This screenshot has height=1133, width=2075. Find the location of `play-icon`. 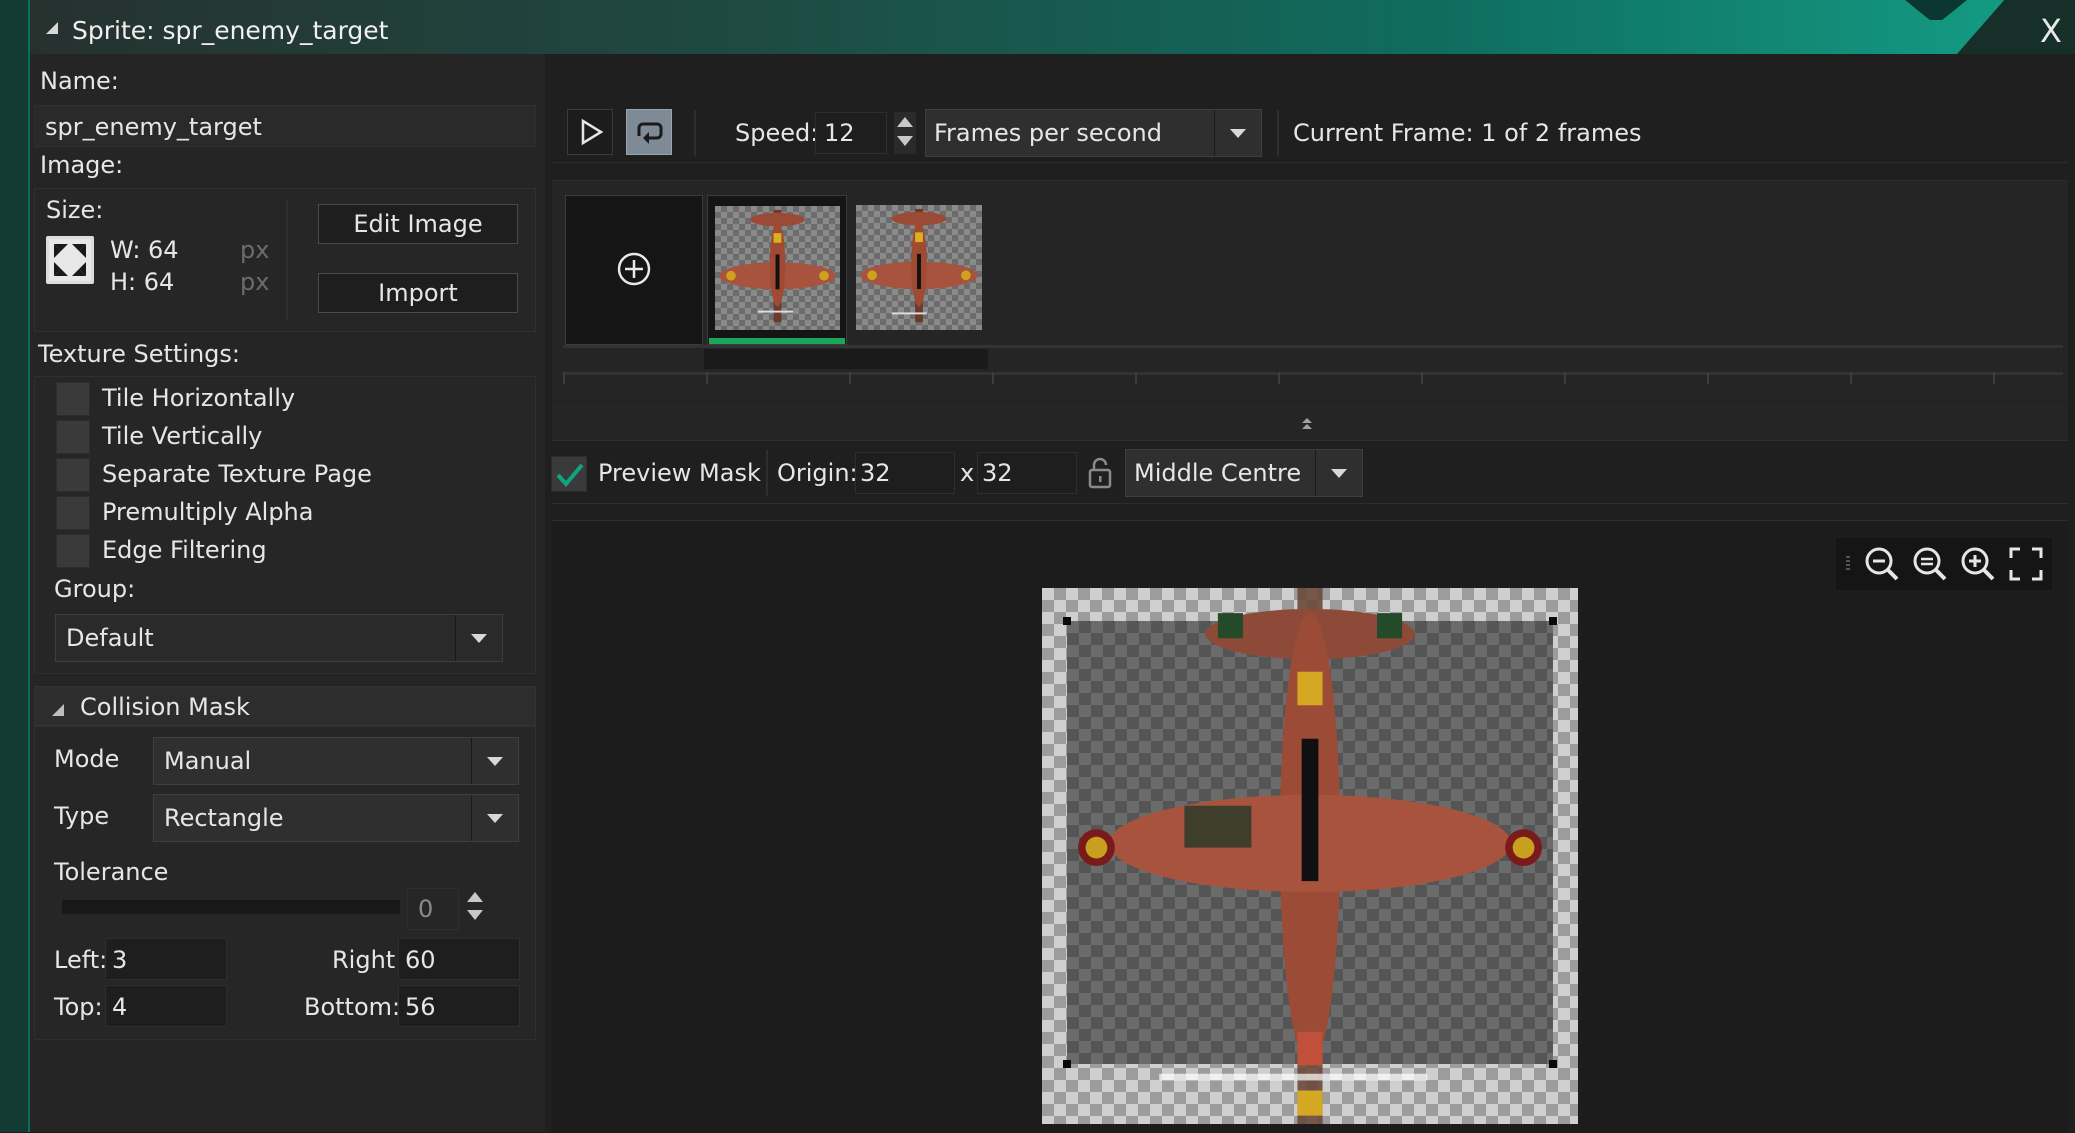

play-icon is located at coordinates (592, 132).